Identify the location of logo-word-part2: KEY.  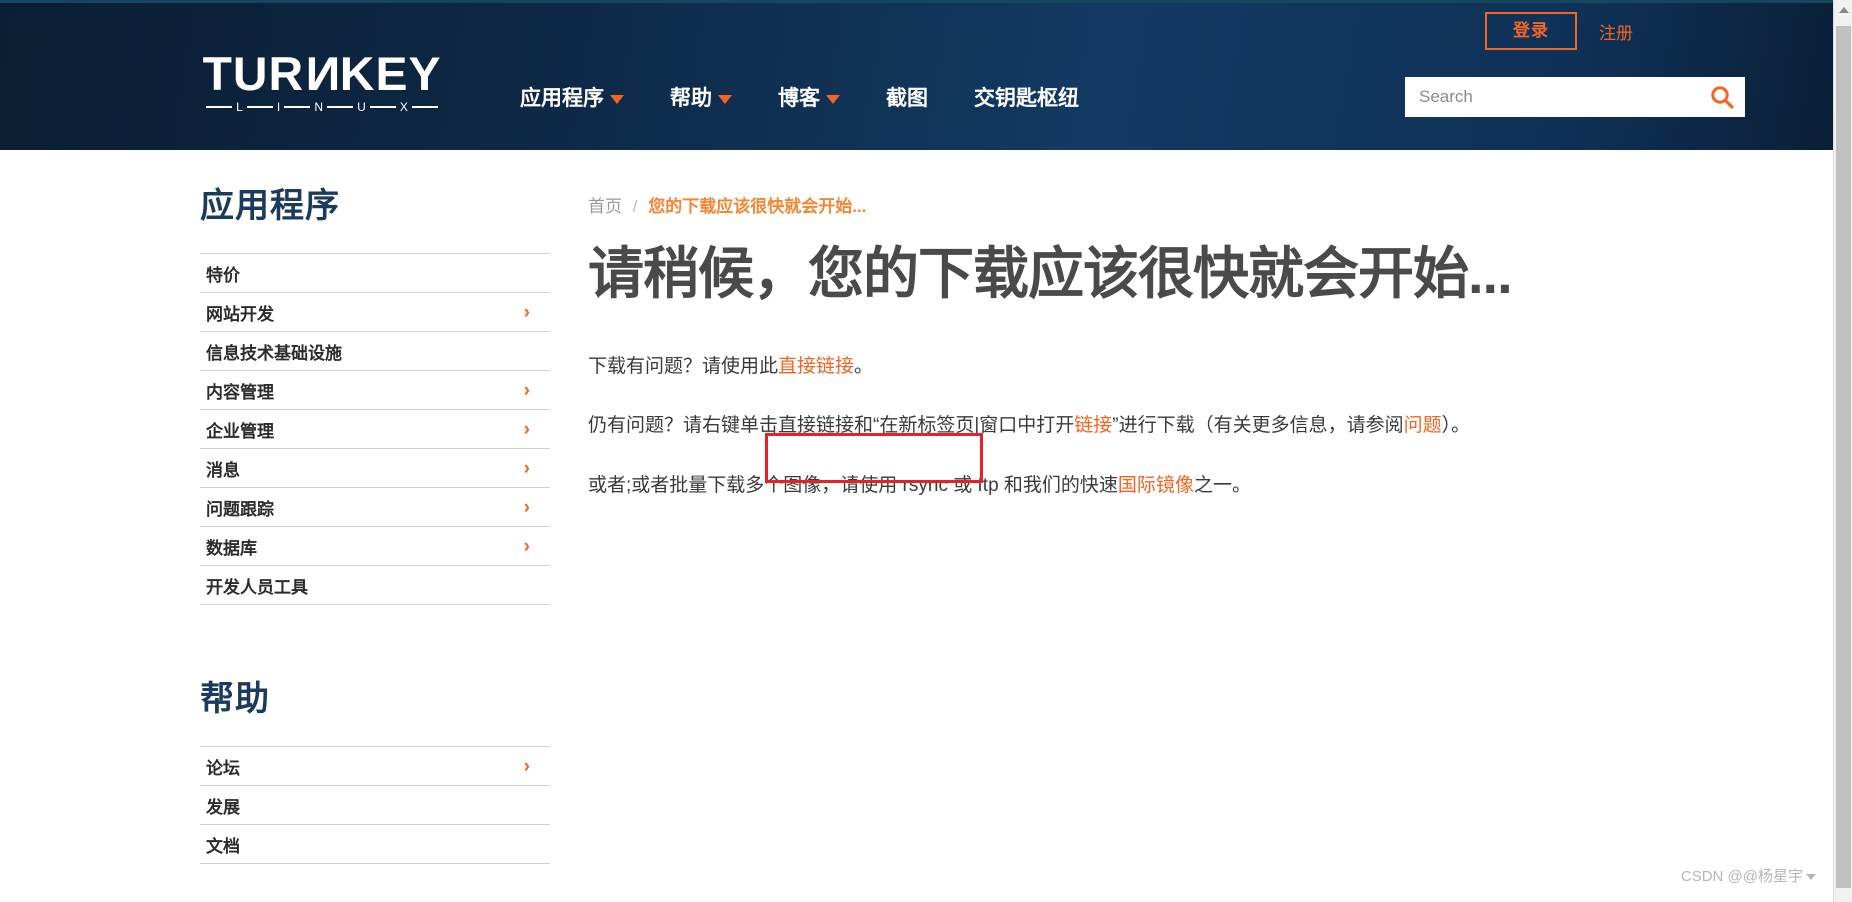
(390, 73).